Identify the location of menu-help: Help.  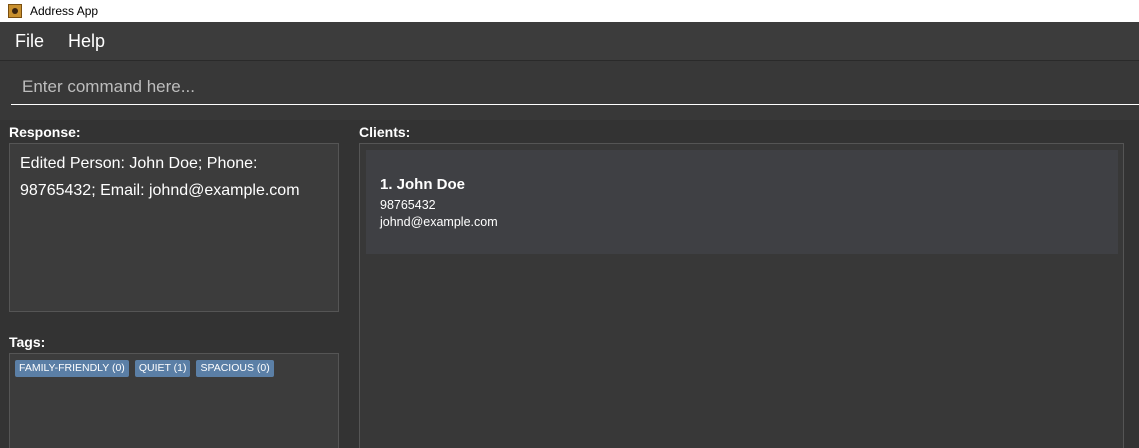
(86, 41).